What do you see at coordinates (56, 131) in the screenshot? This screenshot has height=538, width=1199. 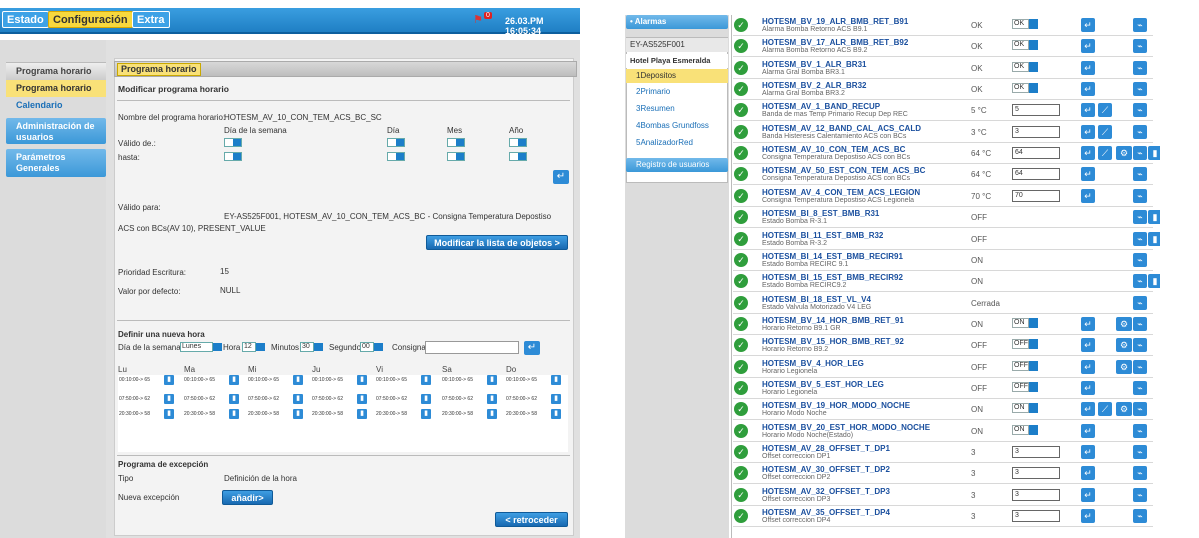 I see `sidebar-item-administracion: Administración de usuarios` at bounding box center [56, 131].